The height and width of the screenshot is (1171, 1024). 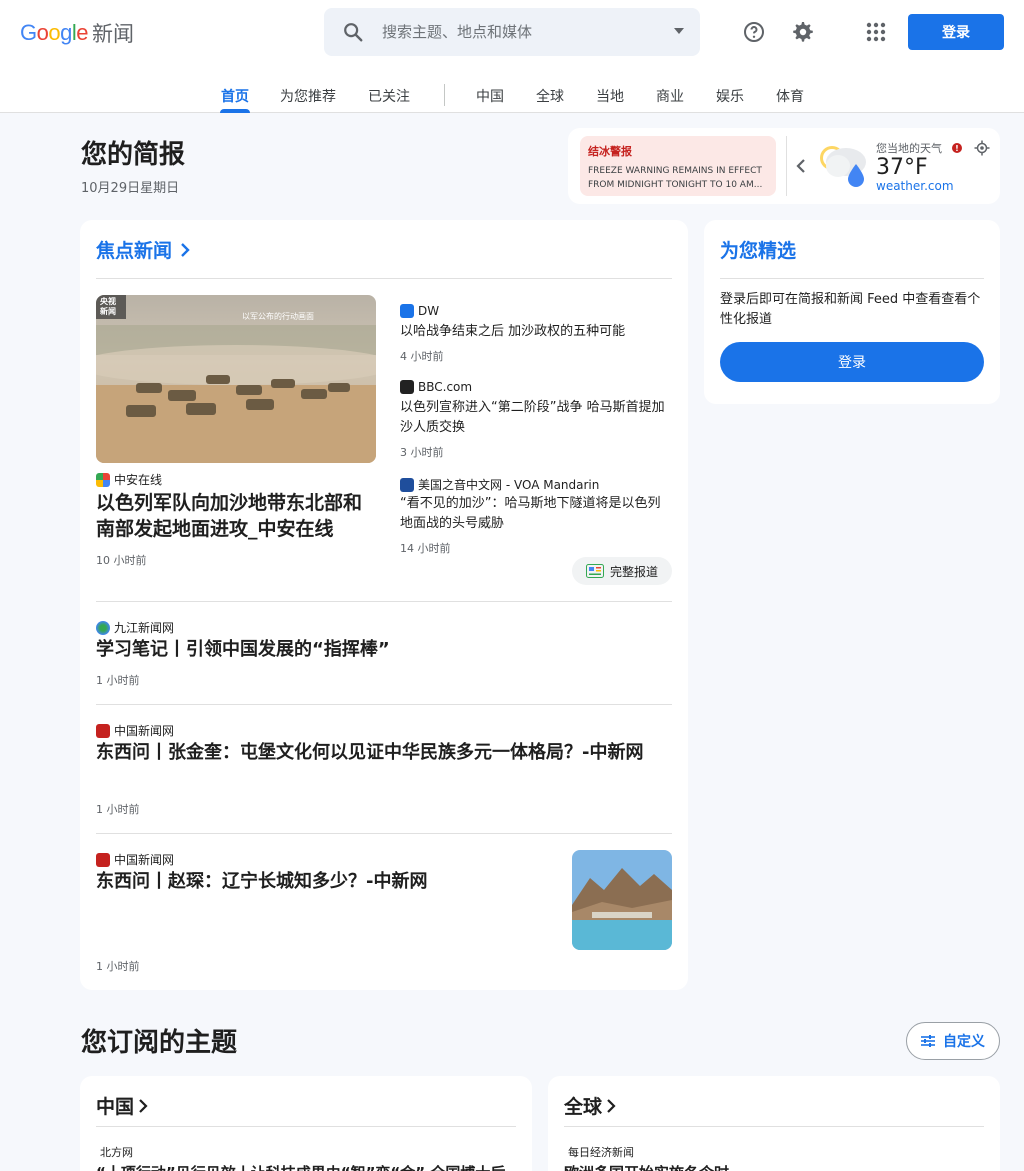 What do you see at coordinates (422, 452) in the screenshot?
I see `related-story-time: 3 小时前` at bounding box center [422, 452].